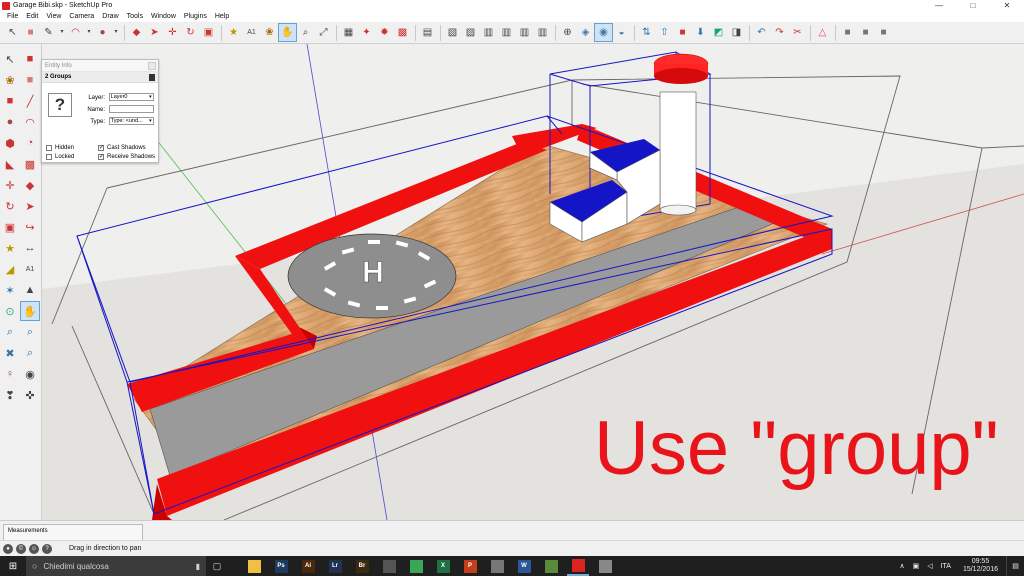 This screenshot has width=1024, height=576. What do you see at coordinates (664, 32) in the screenshot?
I see `sandbox-smoove-icon: ⇧` at bounding box center [664, 32].